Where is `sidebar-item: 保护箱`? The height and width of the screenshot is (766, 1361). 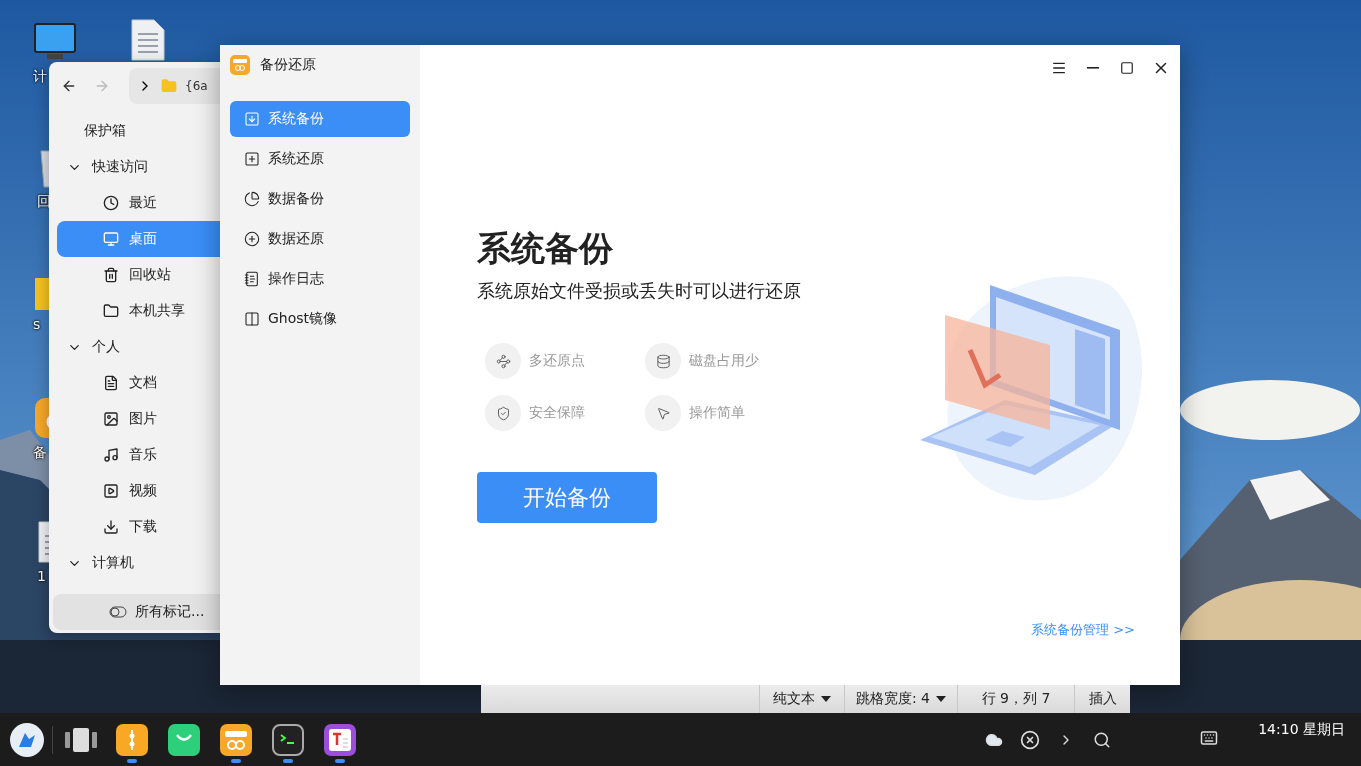
sidebar-item: 保护箱 is located at coordinates (138, 131).